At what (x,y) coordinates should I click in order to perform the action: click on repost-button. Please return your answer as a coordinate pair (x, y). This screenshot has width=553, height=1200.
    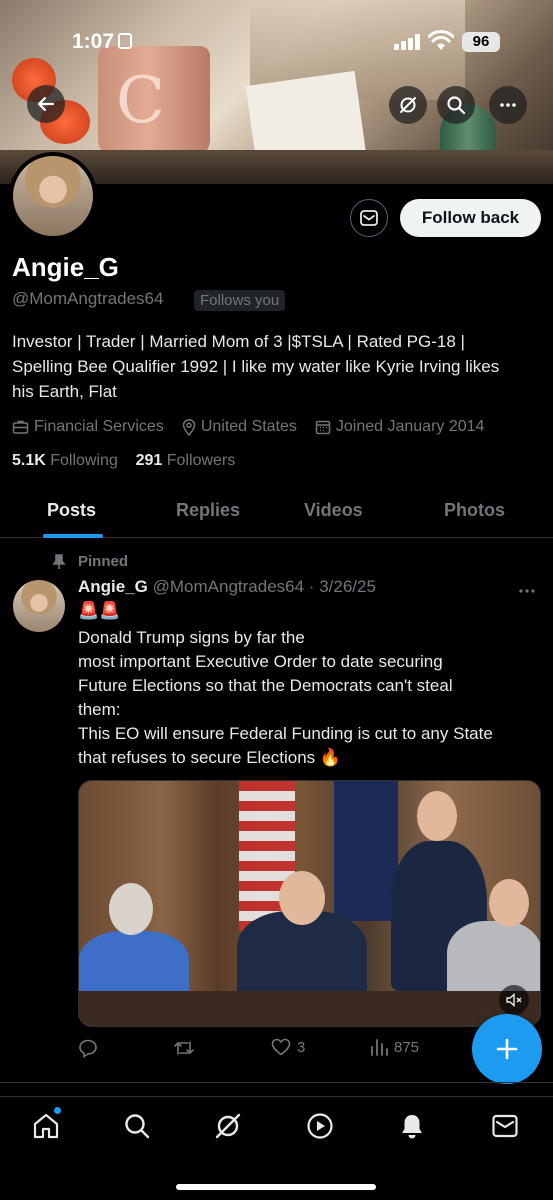
    Looking at the image, I should click on (184, 1048).